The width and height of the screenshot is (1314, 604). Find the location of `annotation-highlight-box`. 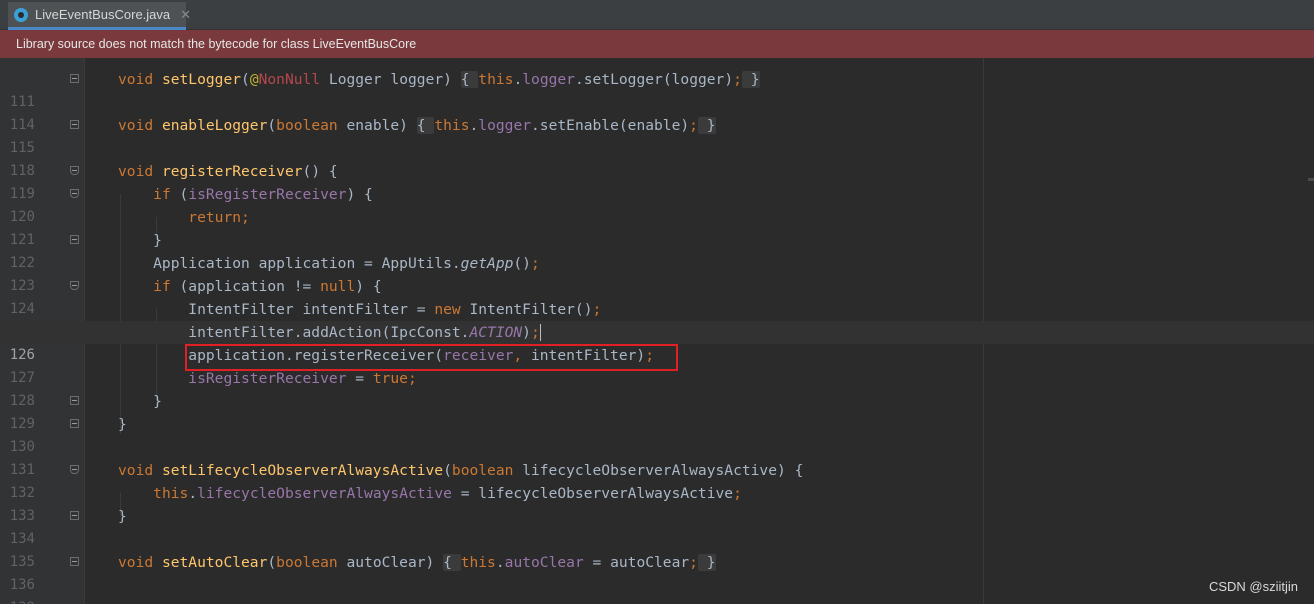

annotation-highlight-box is located at coordinates (431, 357).